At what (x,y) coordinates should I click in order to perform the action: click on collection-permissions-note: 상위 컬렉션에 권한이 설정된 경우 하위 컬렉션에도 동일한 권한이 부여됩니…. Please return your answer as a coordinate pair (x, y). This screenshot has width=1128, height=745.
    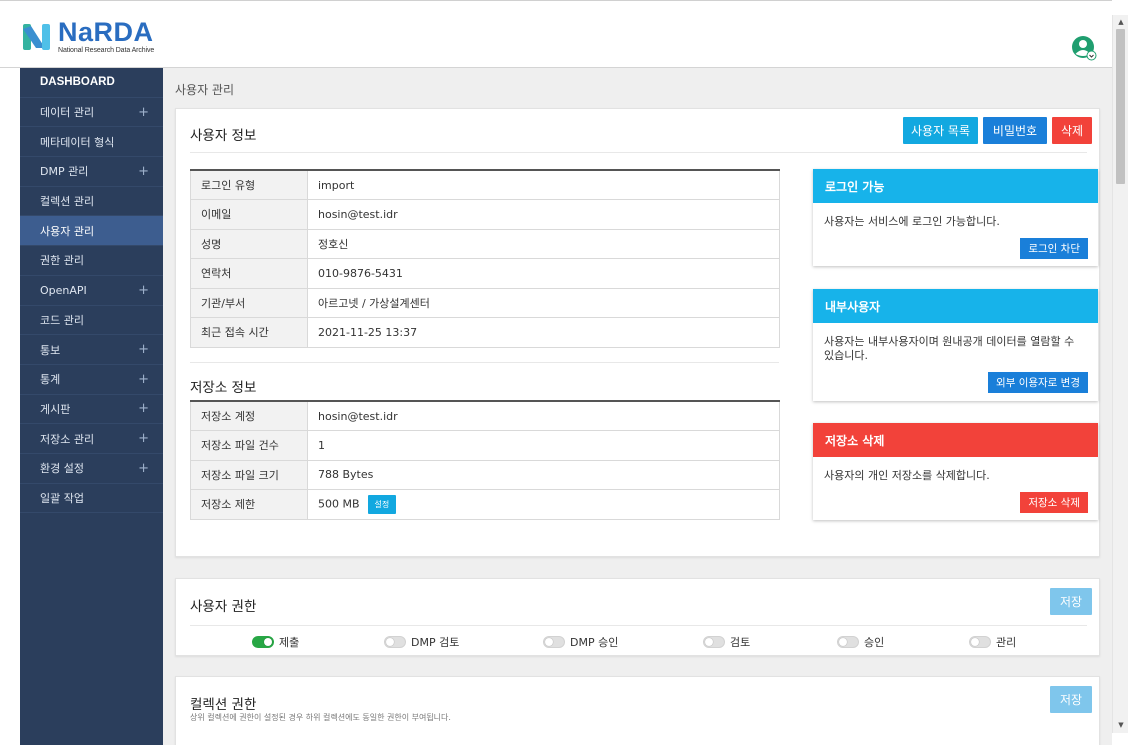
    Looking at the image, I should click on (320, 717).